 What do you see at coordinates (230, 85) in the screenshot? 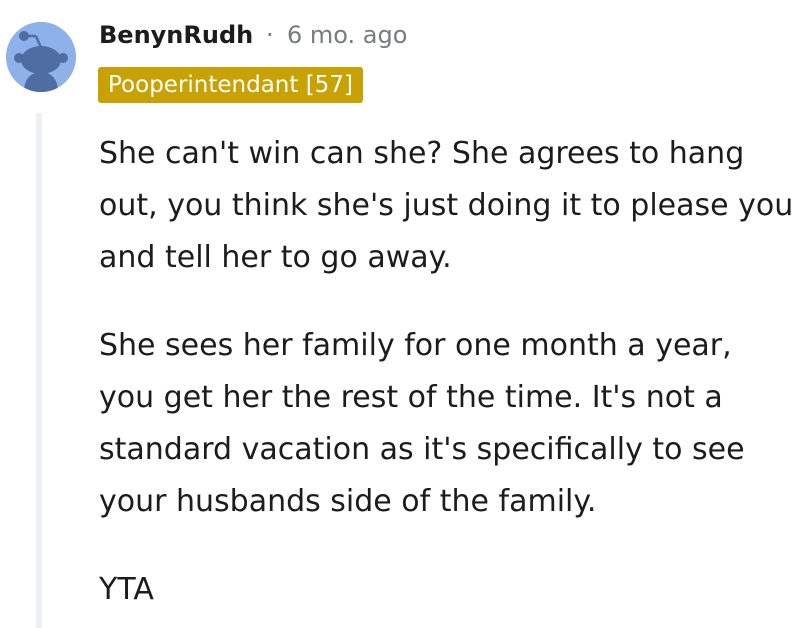
I see `user-flair: Pooperintendant [57]` at bounding box center [230, 85].